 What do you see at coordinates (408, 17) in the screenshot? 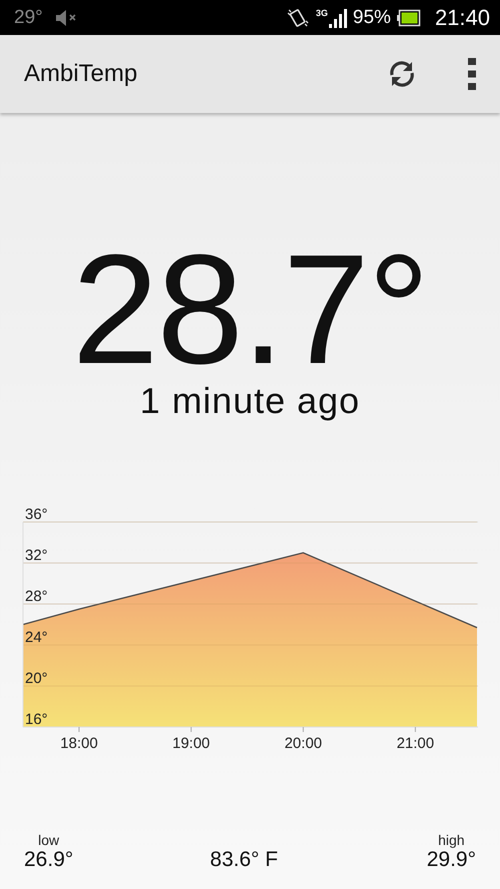
I see `battery-icon` at bounding box center [408, 17].